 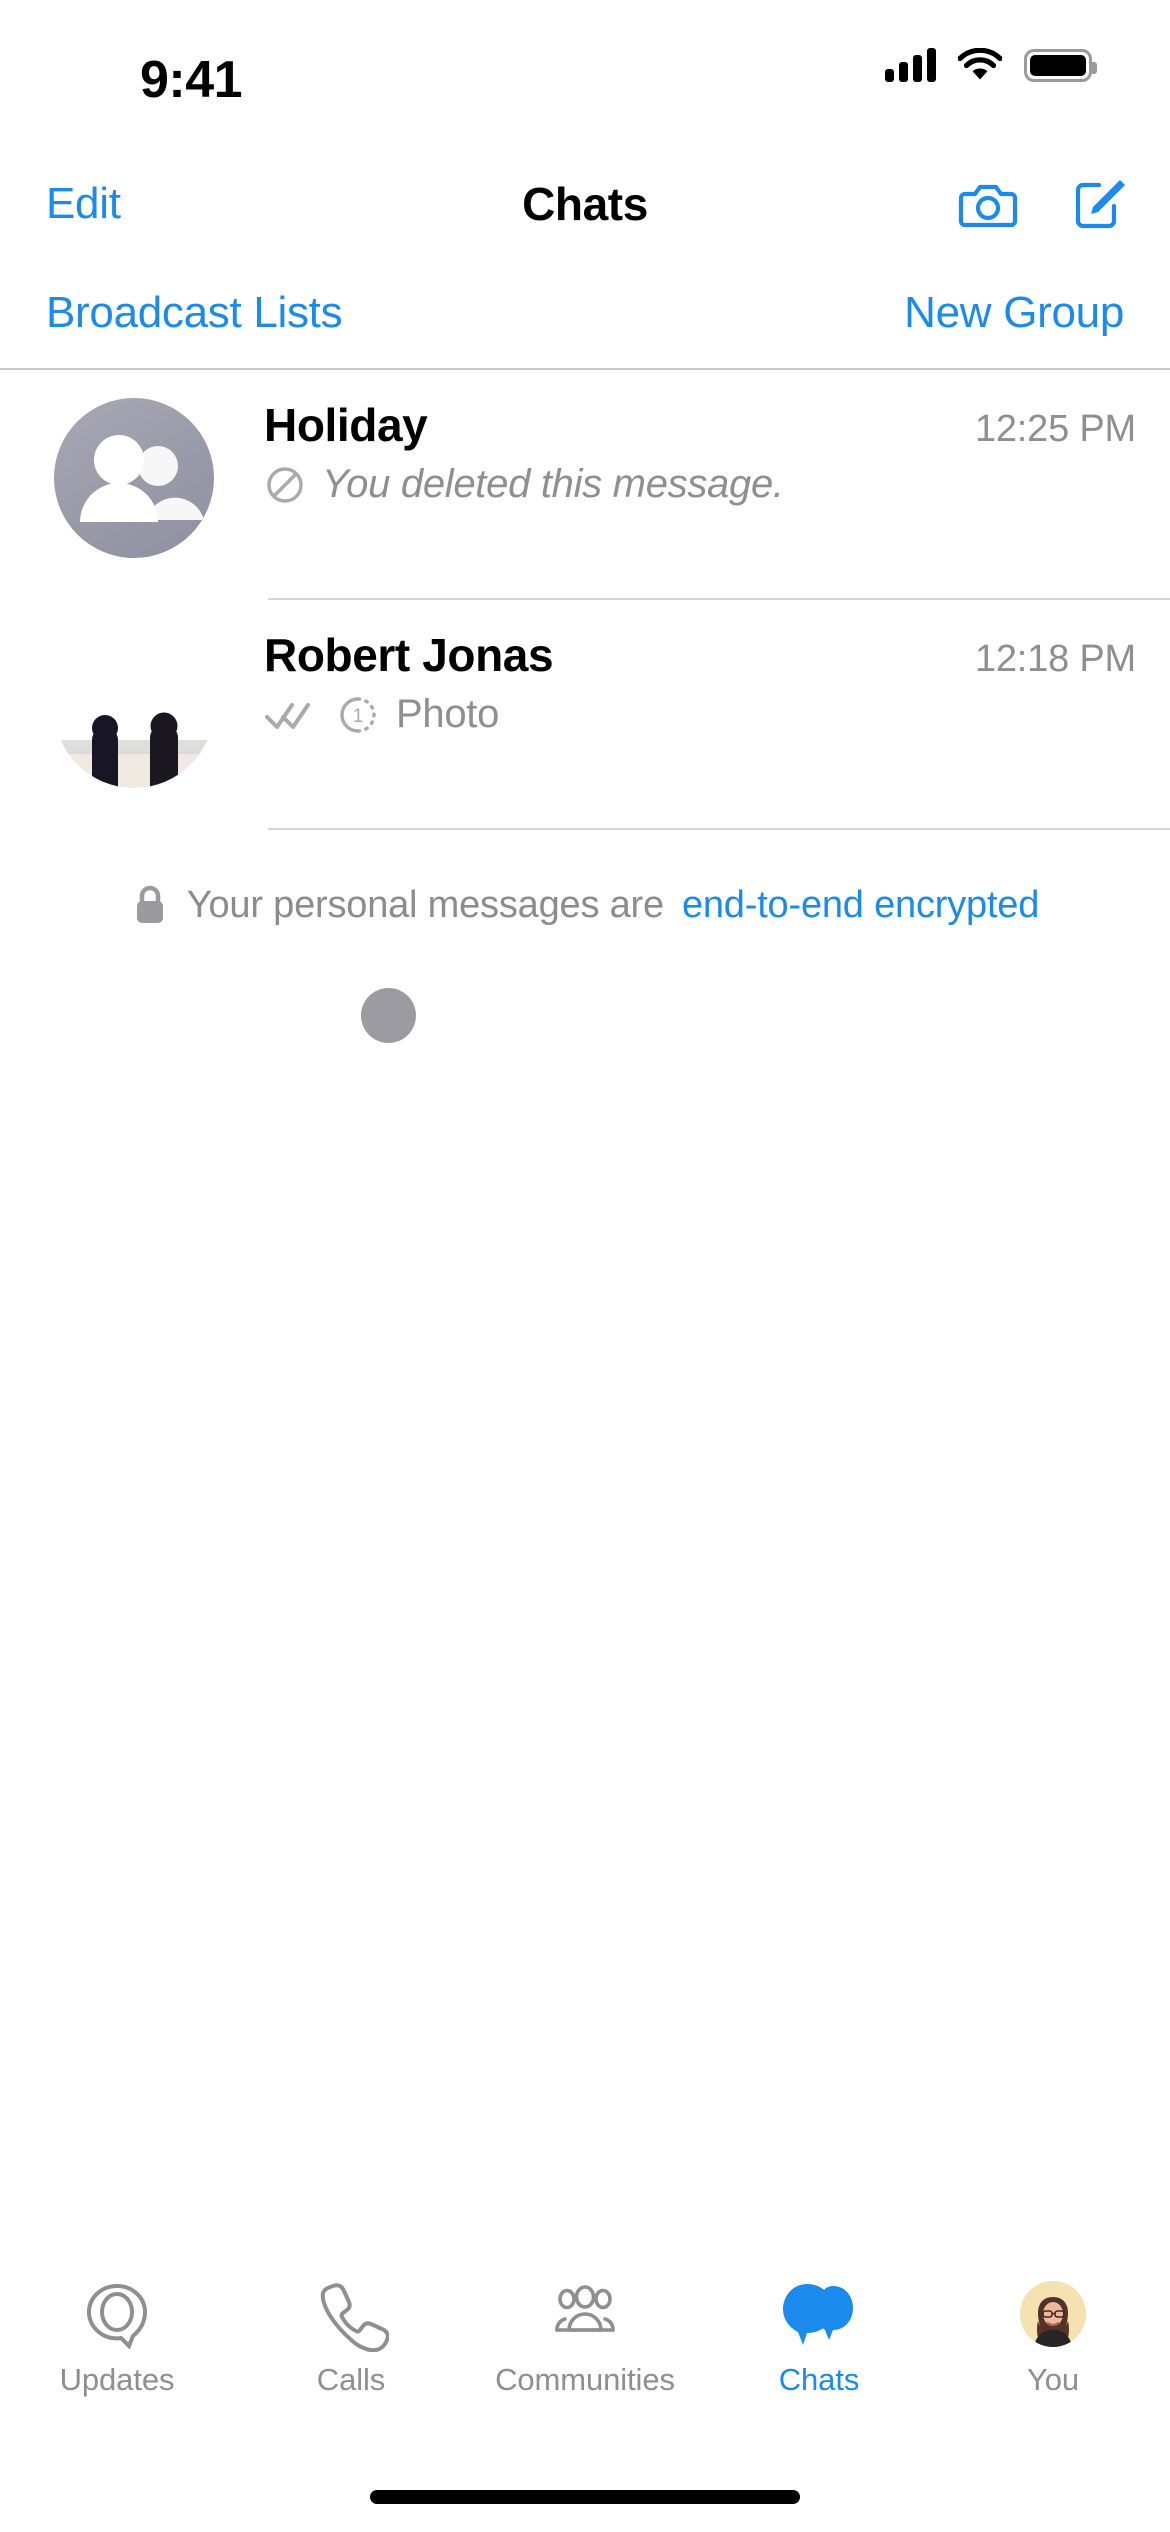 I want to click on lock-icon, so click(x=149, y=904).